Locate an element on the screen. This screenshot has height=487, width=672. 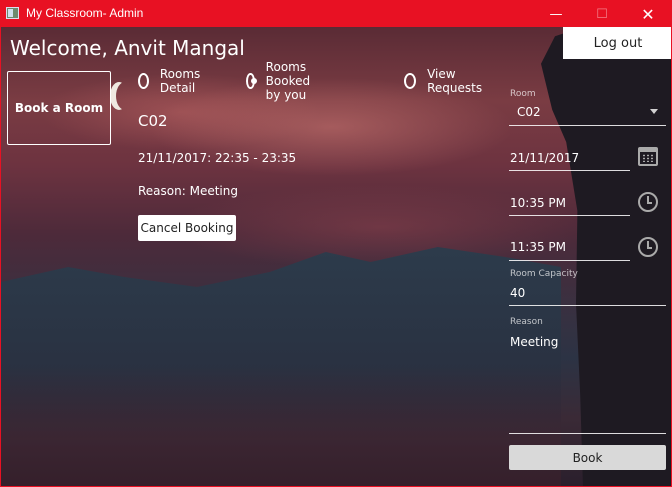
close-button: ✕ is located at coordinates (648, 14).